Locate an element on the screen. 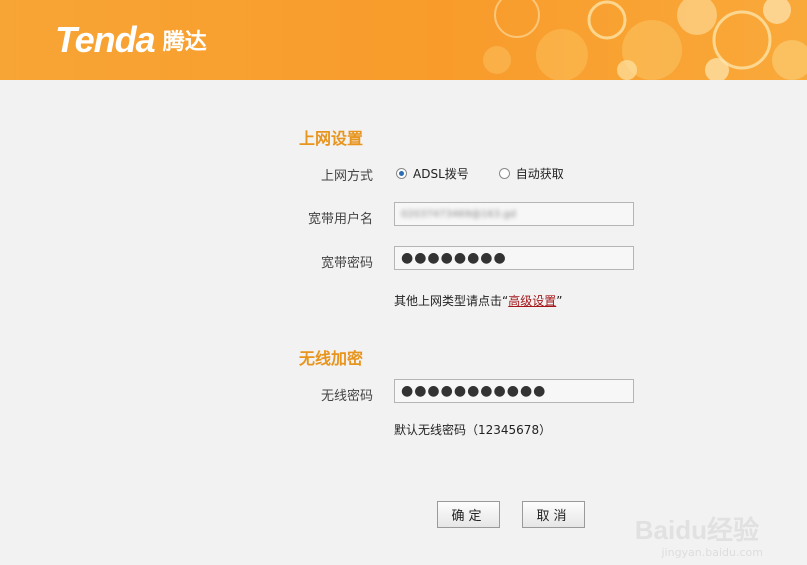  username-value: 02037473469@163.gd is located at coordinates (458, 214).